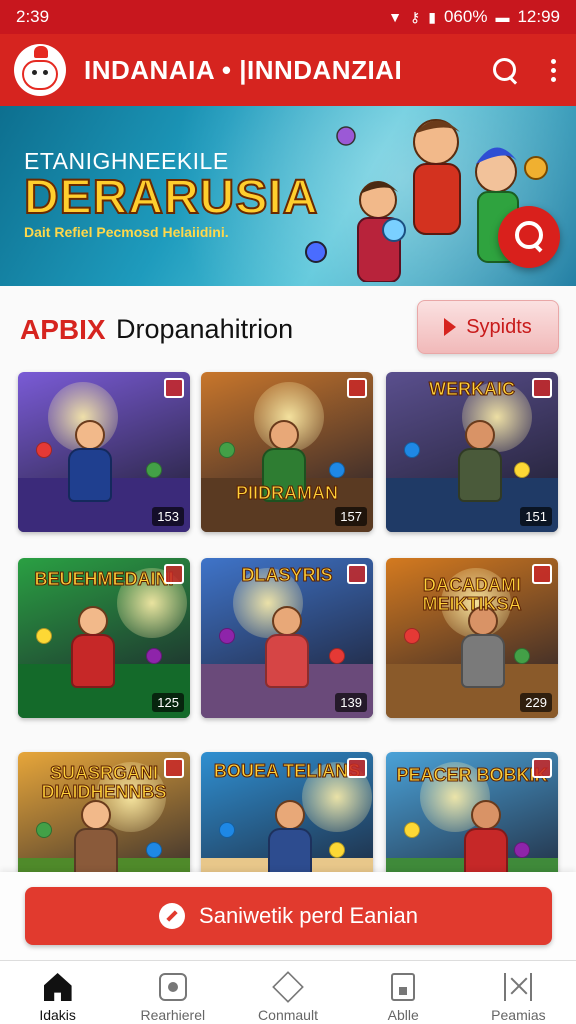 Image resolution: width=576 pixels, height=1024 pixels. I want to click on game-card-title: DLASYRIS, so click(287, 575).